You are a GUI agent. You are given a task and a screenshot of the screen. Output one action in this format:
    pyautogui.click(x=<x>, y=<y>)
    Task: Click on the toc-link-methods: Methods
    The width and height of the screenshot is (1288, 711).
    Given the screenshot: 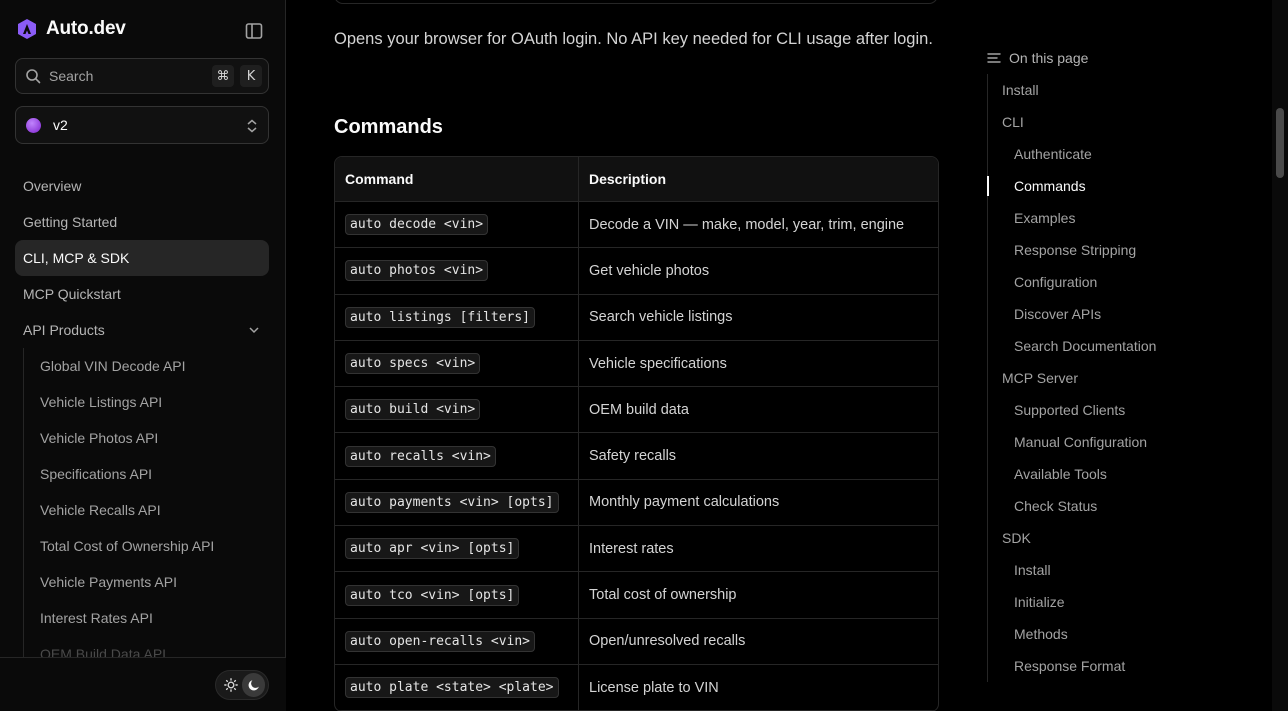 What is the action you would take?
    pyautogui.click(x=1097, y=634)
    